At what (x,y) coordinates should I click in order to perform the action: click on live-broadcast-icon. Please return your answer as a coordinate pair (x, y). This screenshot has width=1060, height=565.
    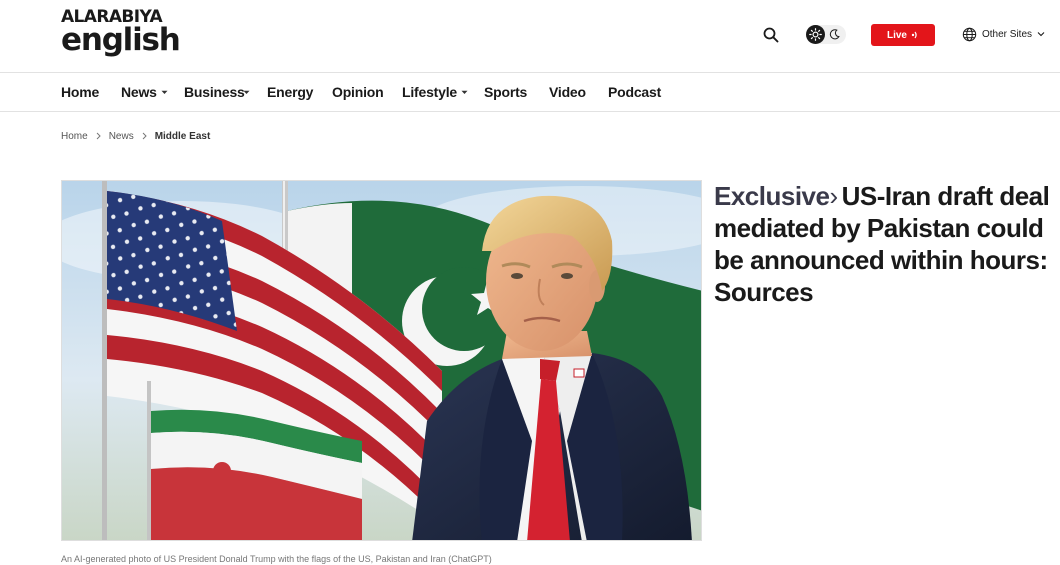
    Looking at the image, I should click on (914, 35).